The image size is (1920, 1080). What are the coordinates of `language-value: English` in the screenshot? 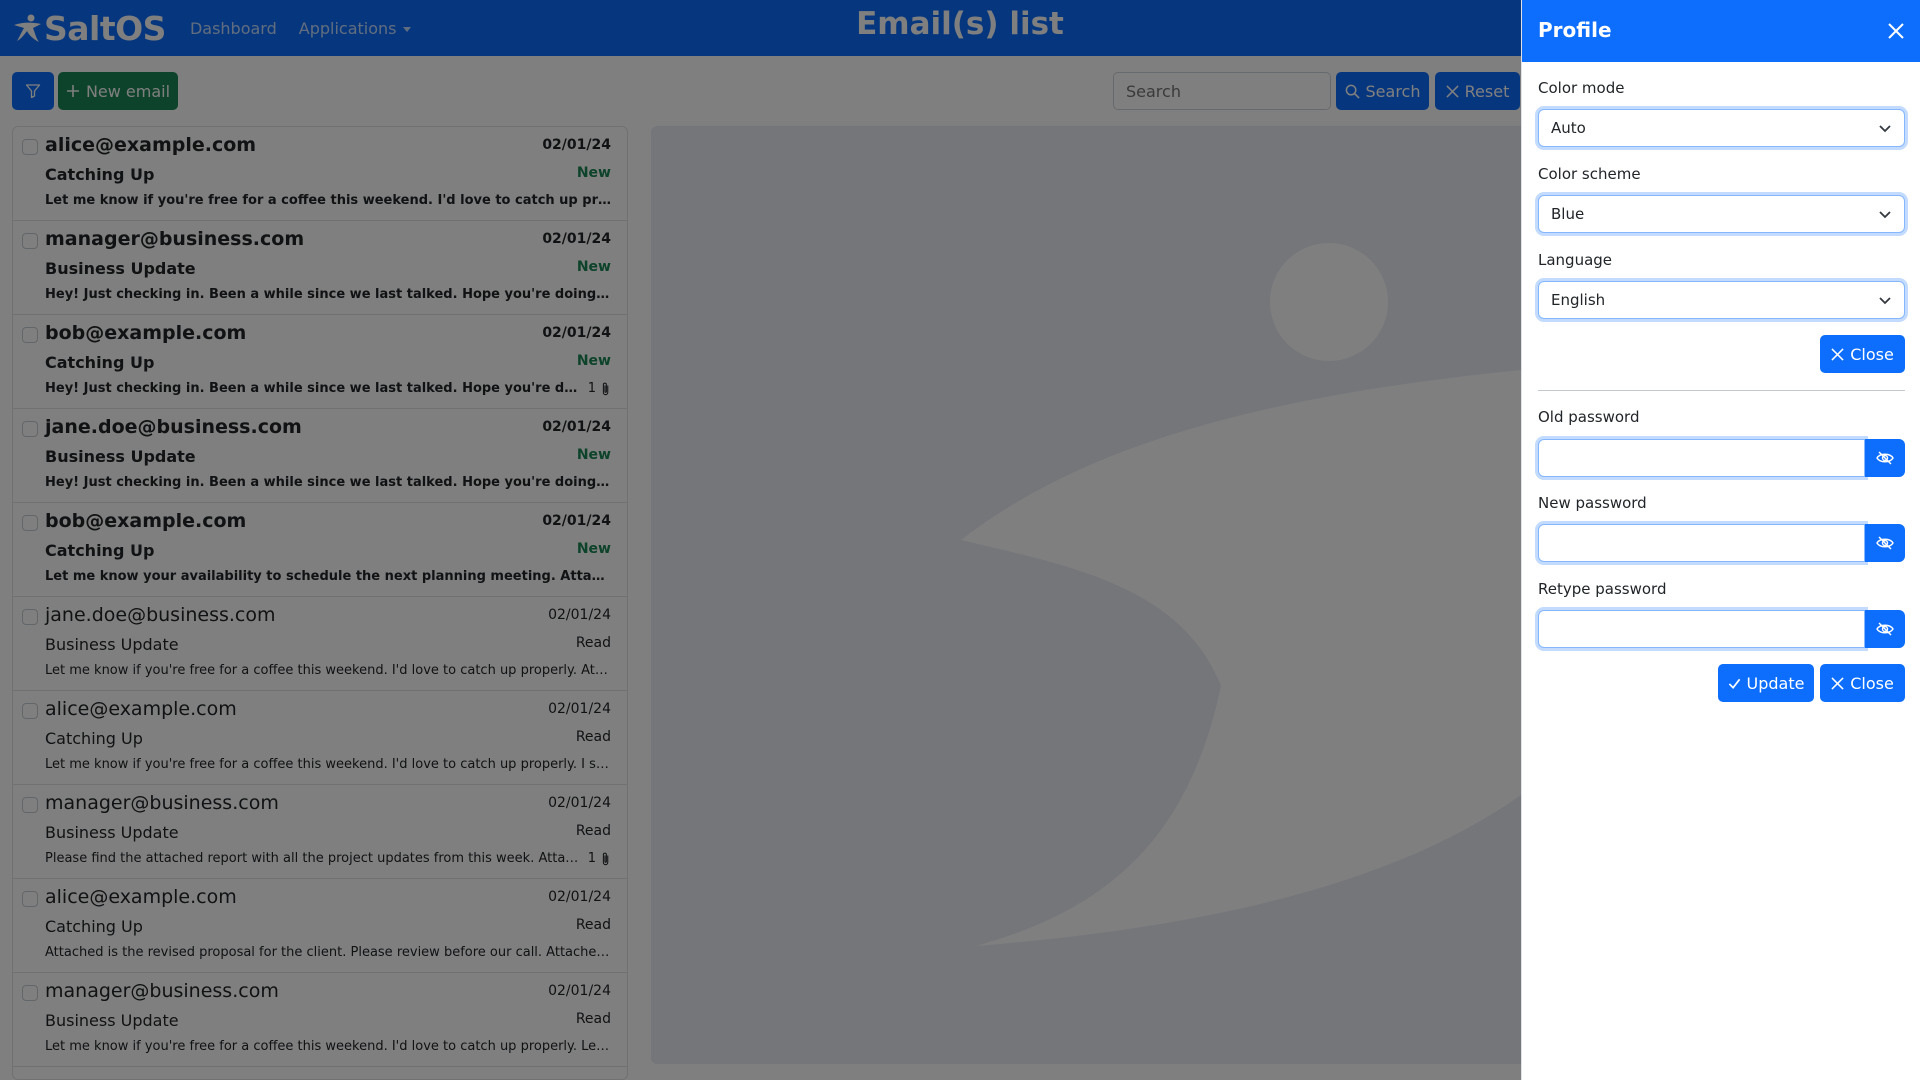 It's located at (1578, 300).